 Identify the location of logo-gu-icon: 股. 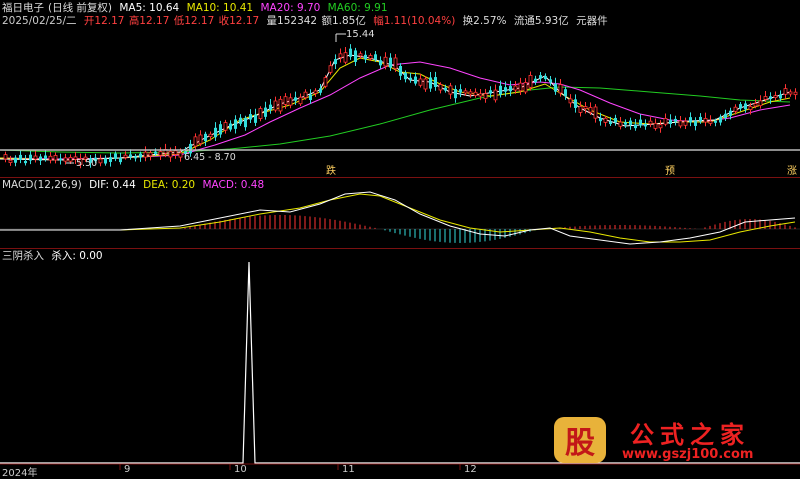
(580, 440).